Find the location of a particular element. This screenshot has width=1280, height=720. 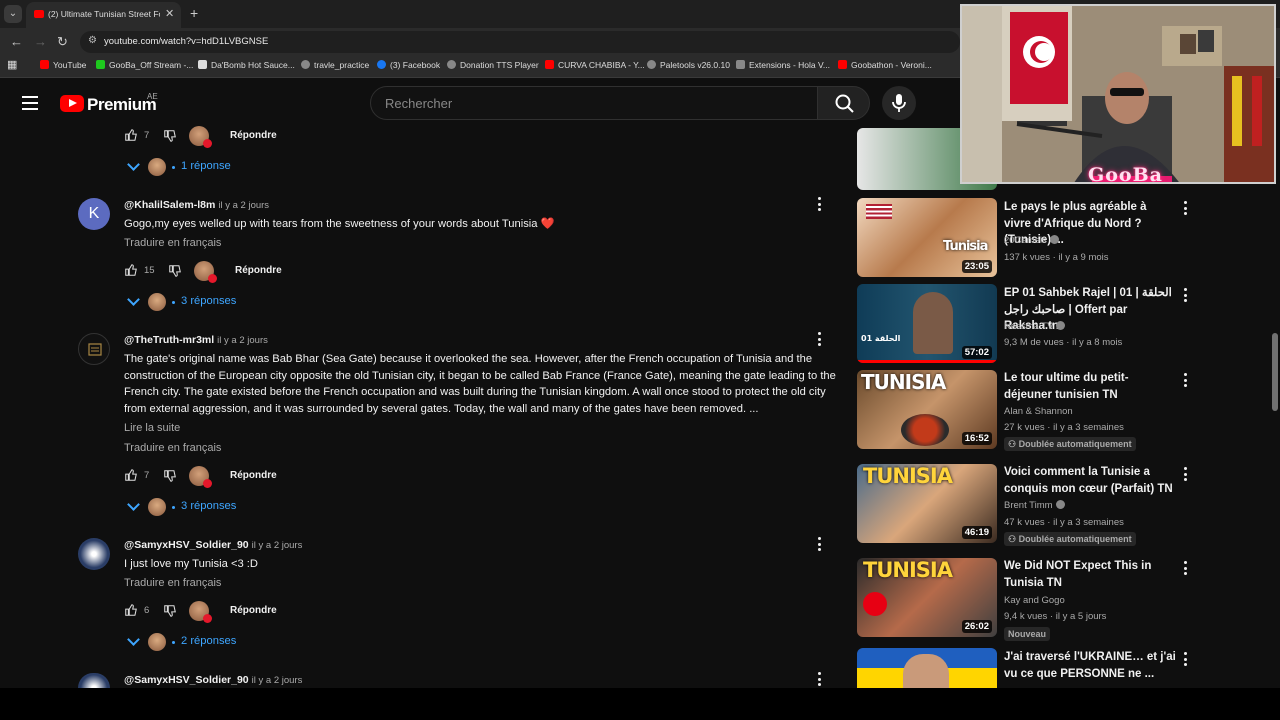

channel-name: Nessma TV is located at coordinates (1035, 326).